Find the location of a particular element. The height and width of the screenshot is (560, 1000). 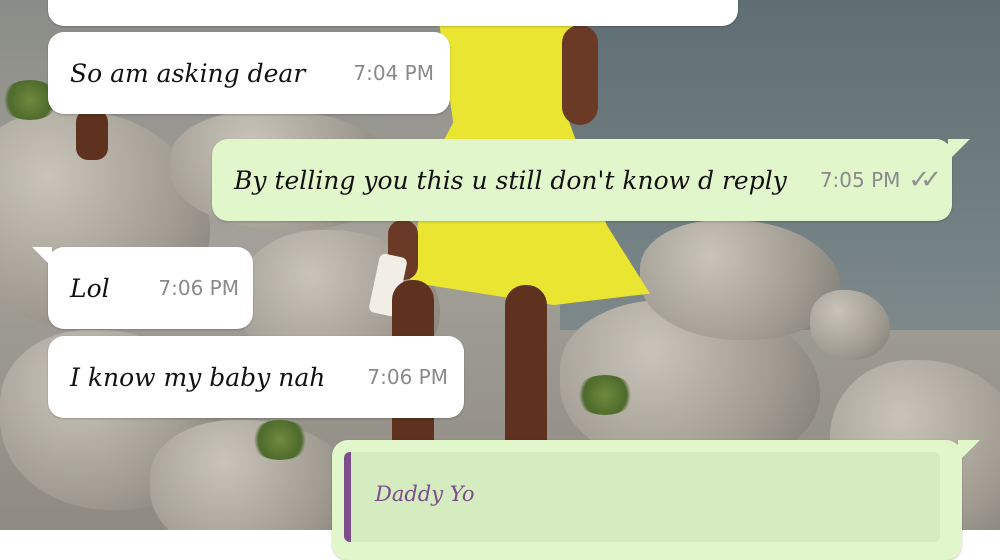

message-bubble-incoming: I know my baby nah 7:06 PM is located at coordinates (256, 377).